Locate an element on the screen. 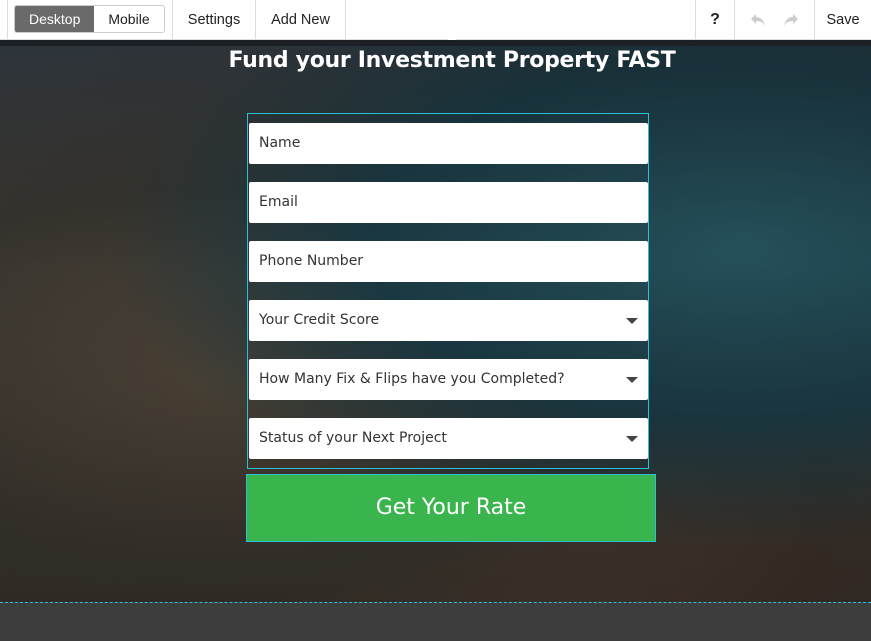  canvas-footer-area is located at coordinates (435, 622).